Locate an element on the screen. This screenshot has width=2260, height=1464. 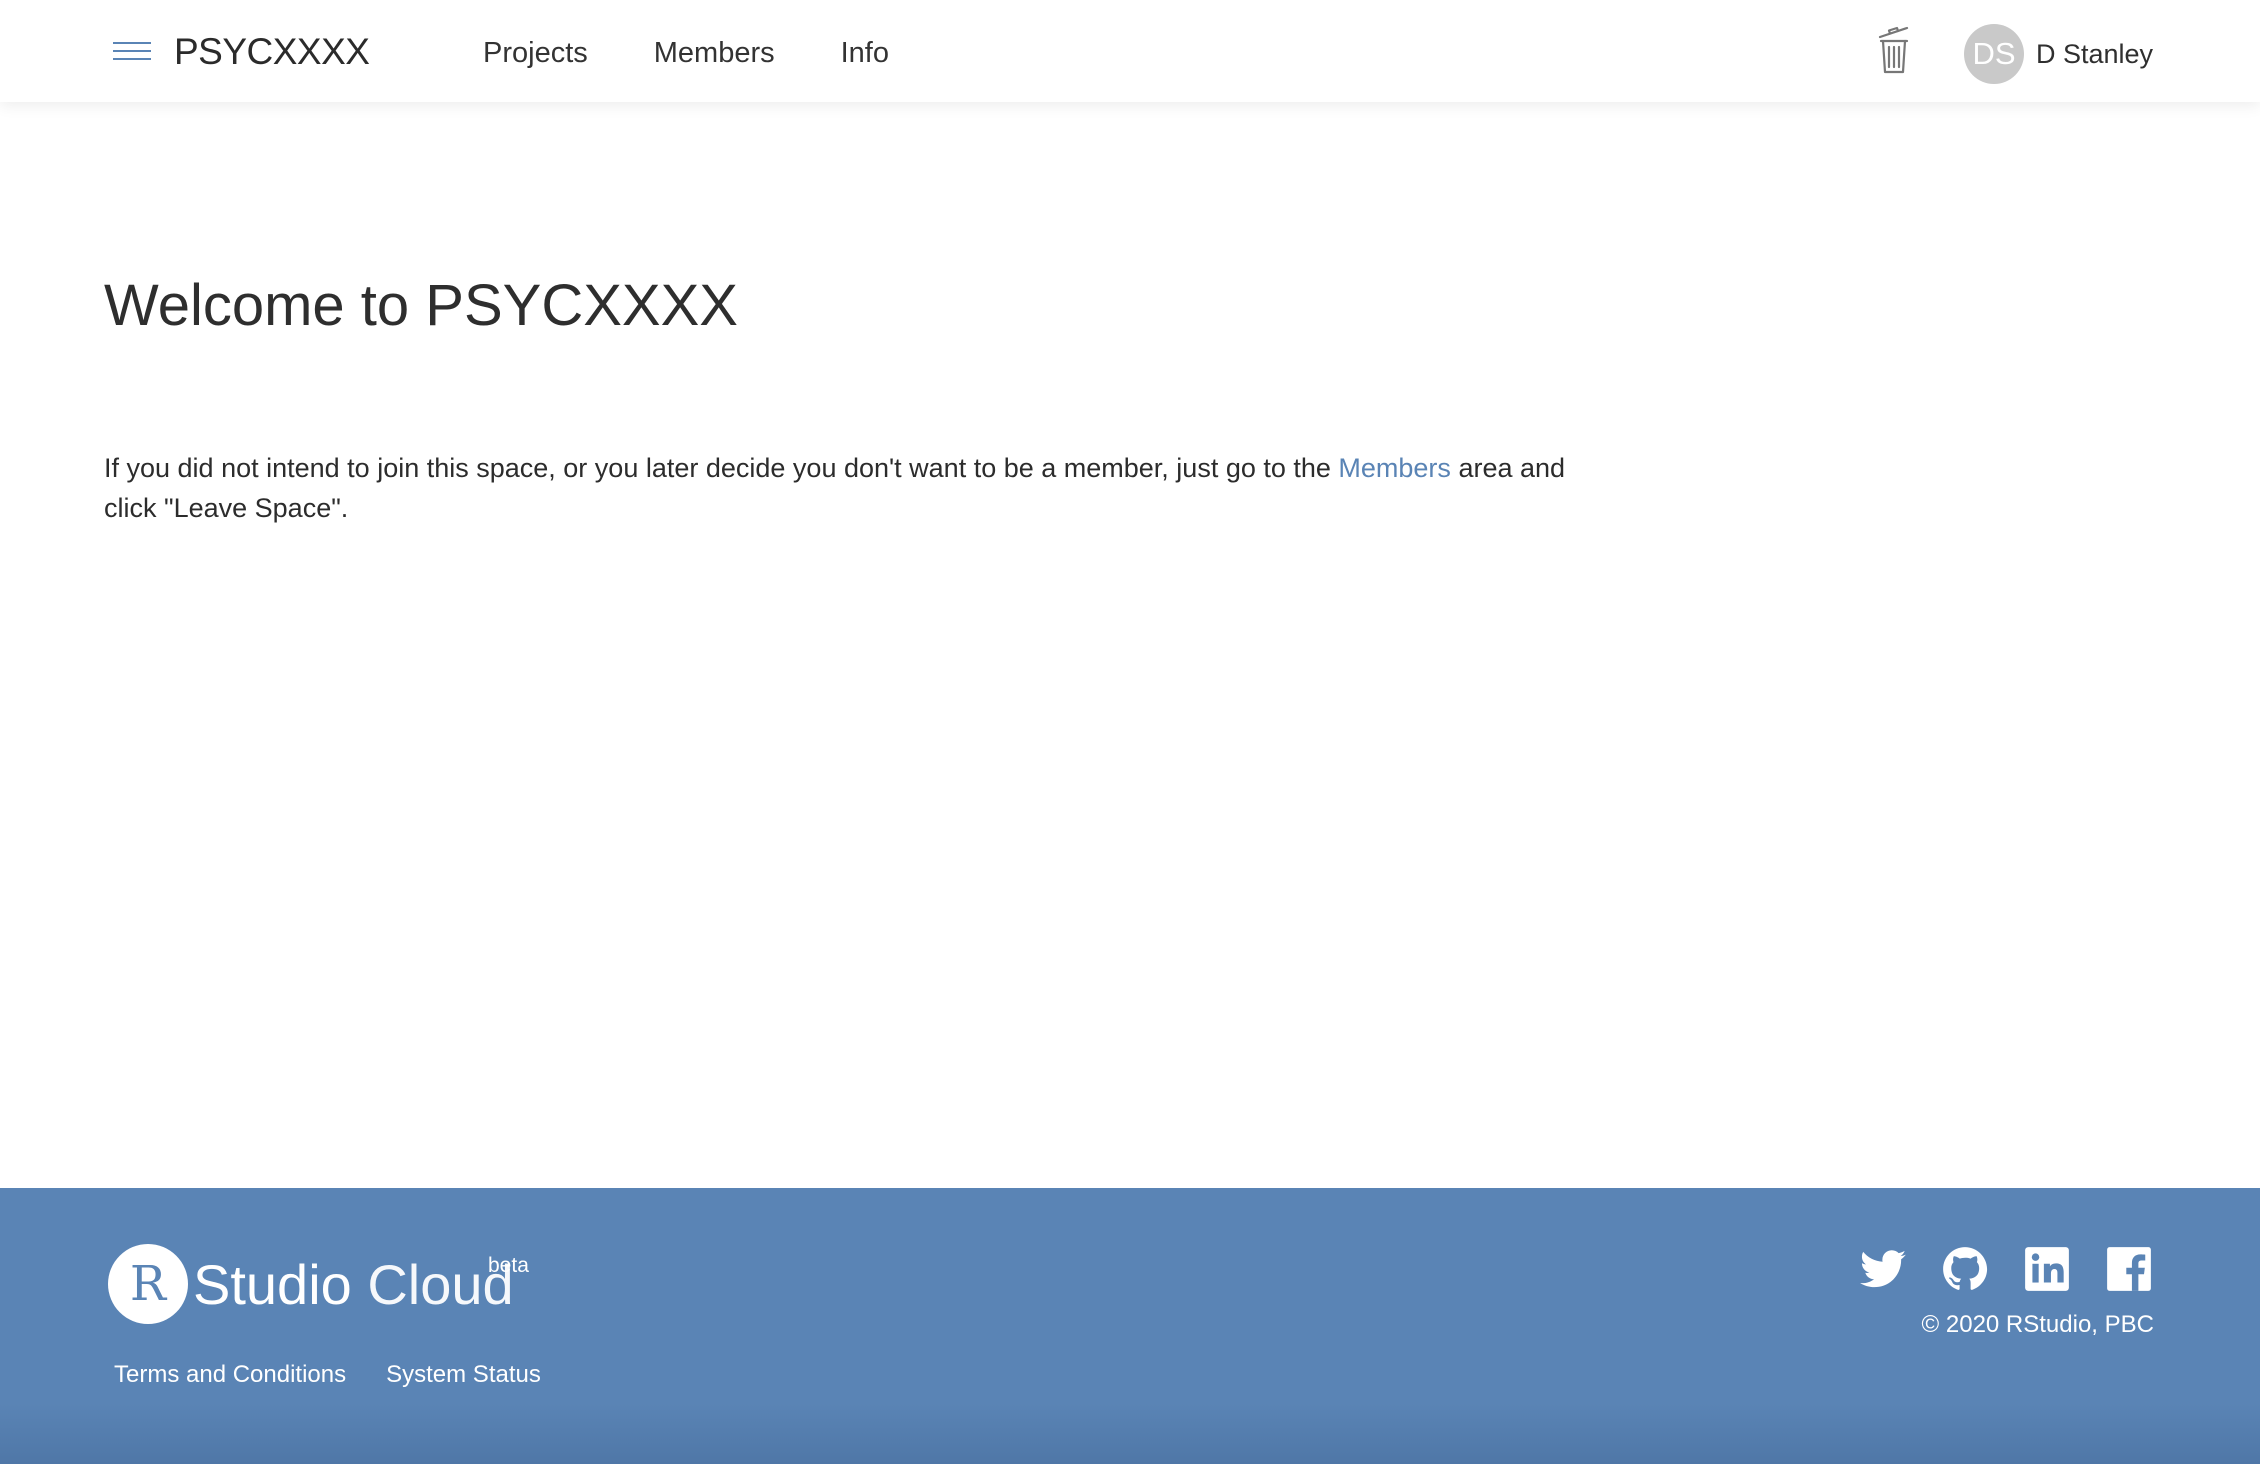
nav-projects: Projects is located at coordinates (535, 53).